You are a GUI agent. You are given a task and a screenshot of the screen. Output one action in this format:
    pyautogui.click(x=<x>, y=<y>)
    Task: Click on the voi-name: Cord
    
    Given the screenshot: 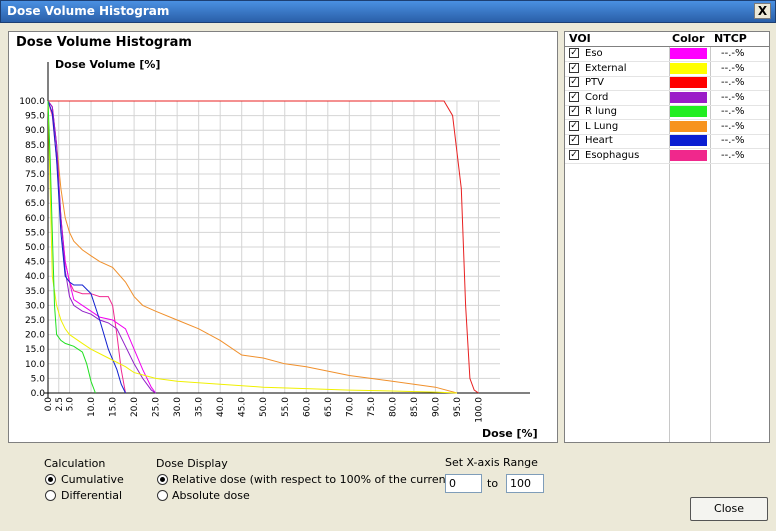 What is the action you would take?
    pyautogui.click(x=597, y=97)
    